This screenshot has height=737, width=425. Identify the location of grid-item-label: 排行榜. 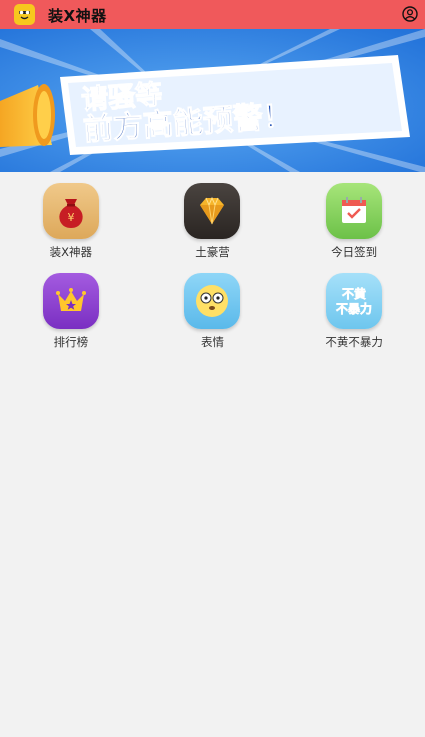
(71, 342).